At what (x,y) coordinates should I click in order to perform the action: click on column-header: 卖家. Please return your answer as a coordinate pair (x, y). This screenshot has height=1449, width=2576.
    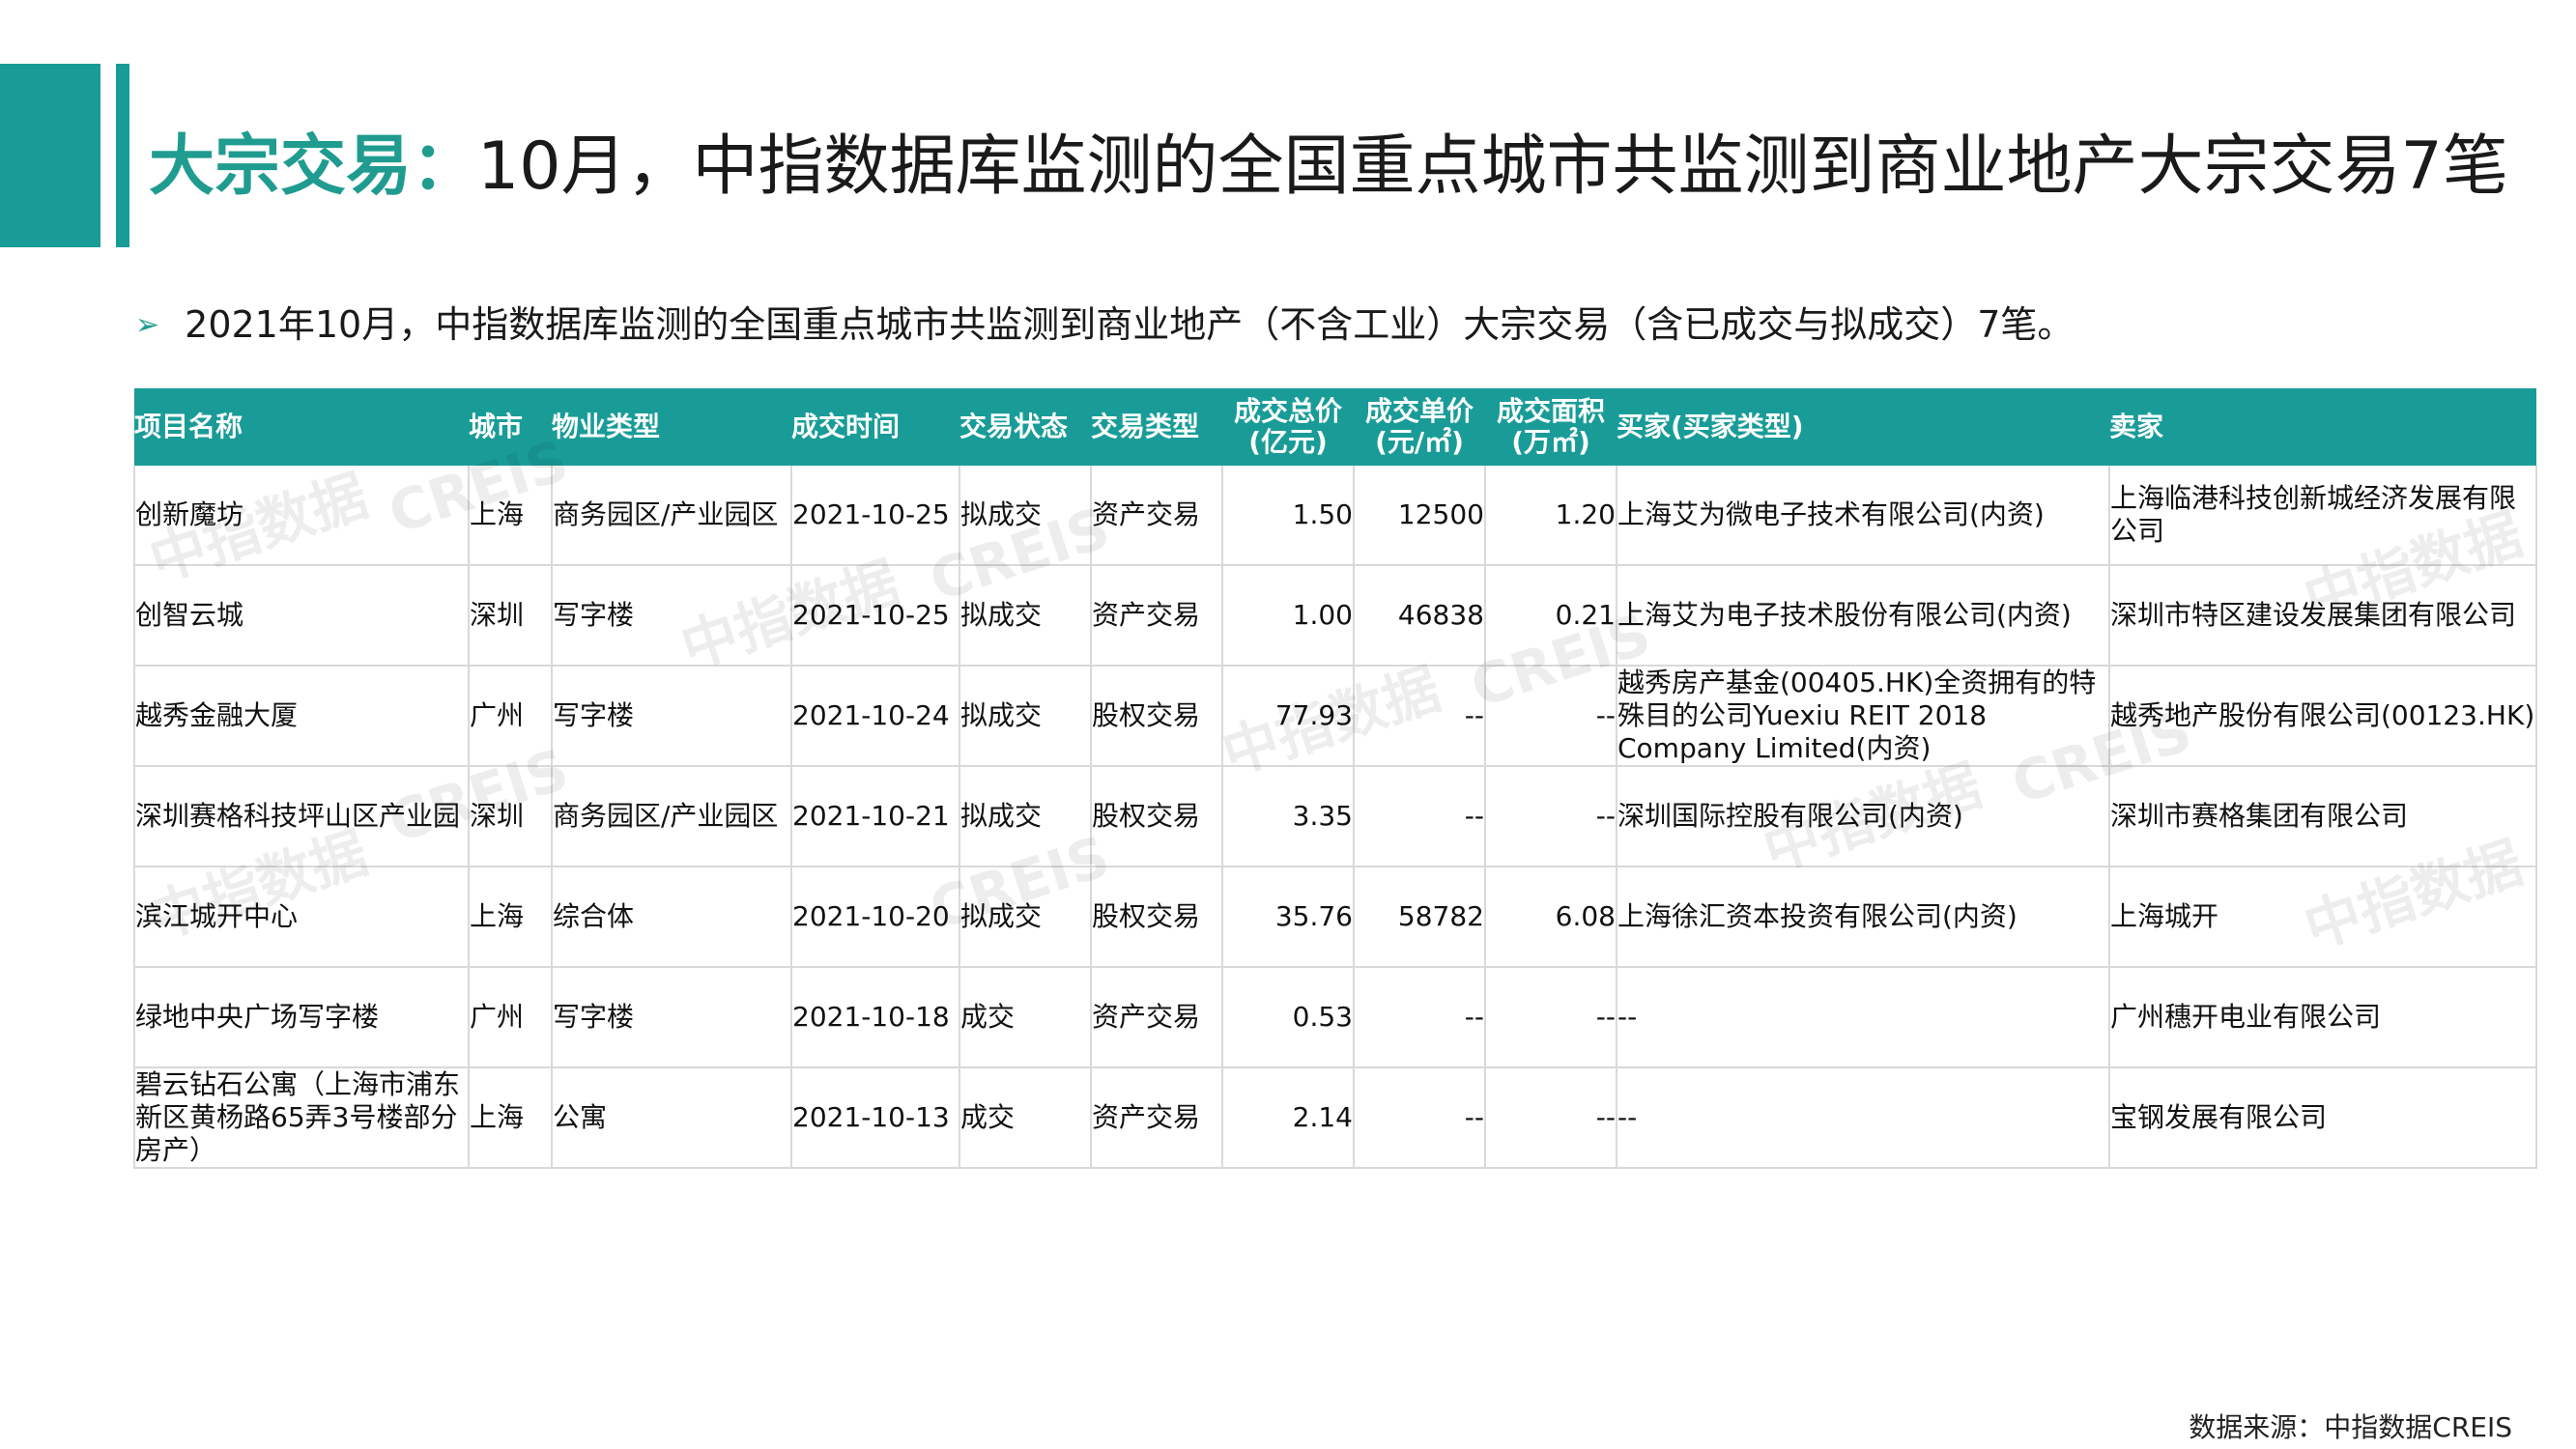
    Looking at the image, I should click on (2323, 427).